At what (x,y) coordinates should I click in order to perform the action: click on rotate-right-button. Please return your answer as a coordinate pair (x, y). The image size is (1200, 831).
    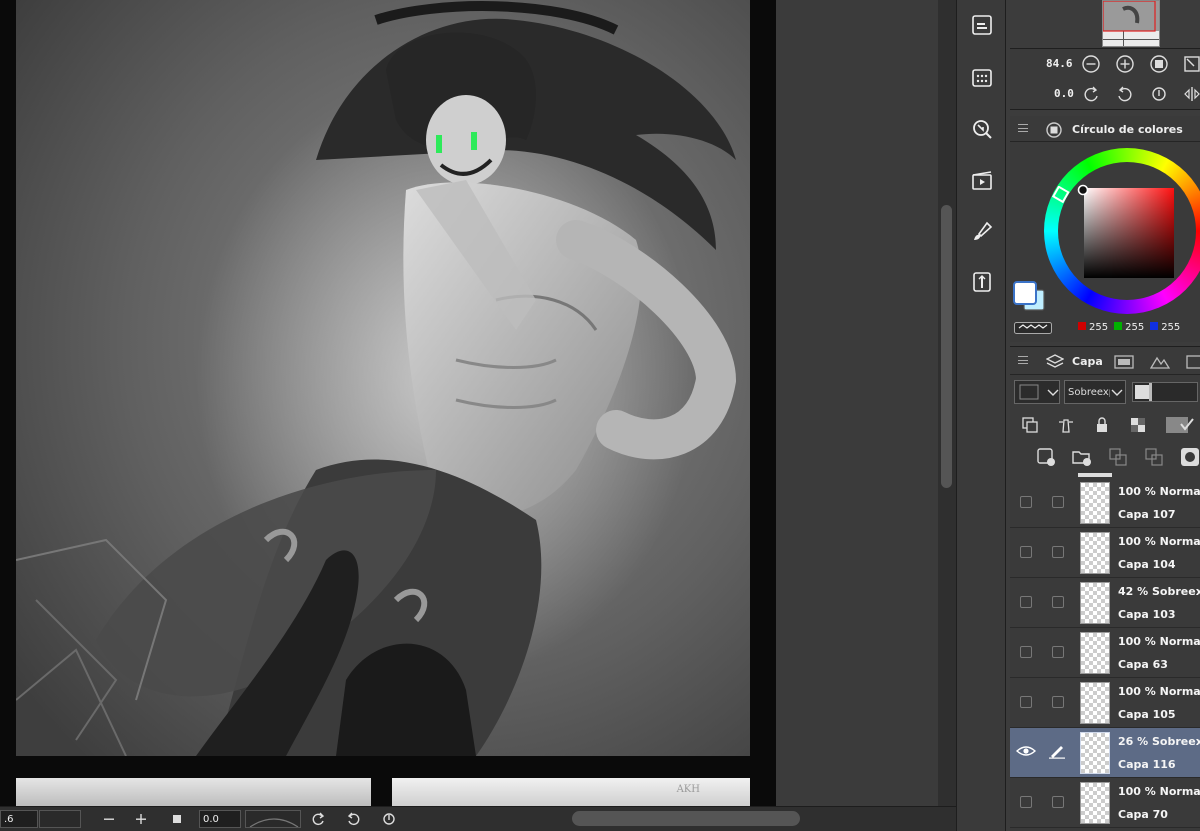
    Looking at the image, I should click on (353, 819).